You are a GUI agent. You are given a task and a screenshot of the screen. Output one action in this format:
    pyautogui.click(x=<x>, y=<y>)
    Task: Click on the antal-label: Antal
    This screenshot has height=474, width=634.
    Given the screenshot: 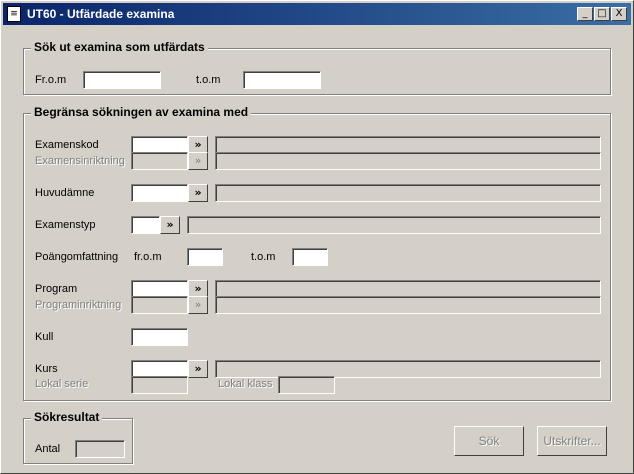 What is the action you would take?
    pyautogui.click(x=48, y=449)
    